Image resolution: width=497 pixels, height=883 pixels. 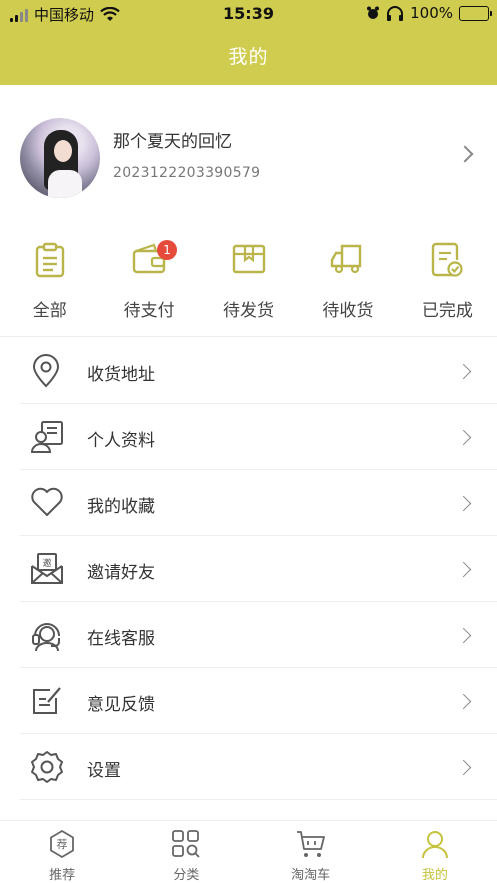 What do you see at coordinates (49, 311) in the screenshot?
I see `order-label: 全部` at bounding box center [49, 311].